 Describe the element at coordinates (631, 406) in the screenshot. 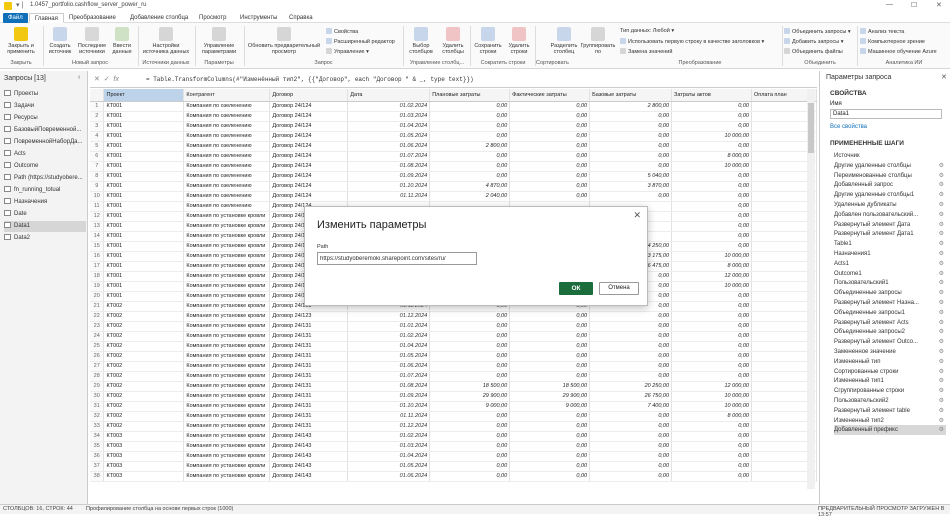

I see `table-cell: 7 400,00` at that location.